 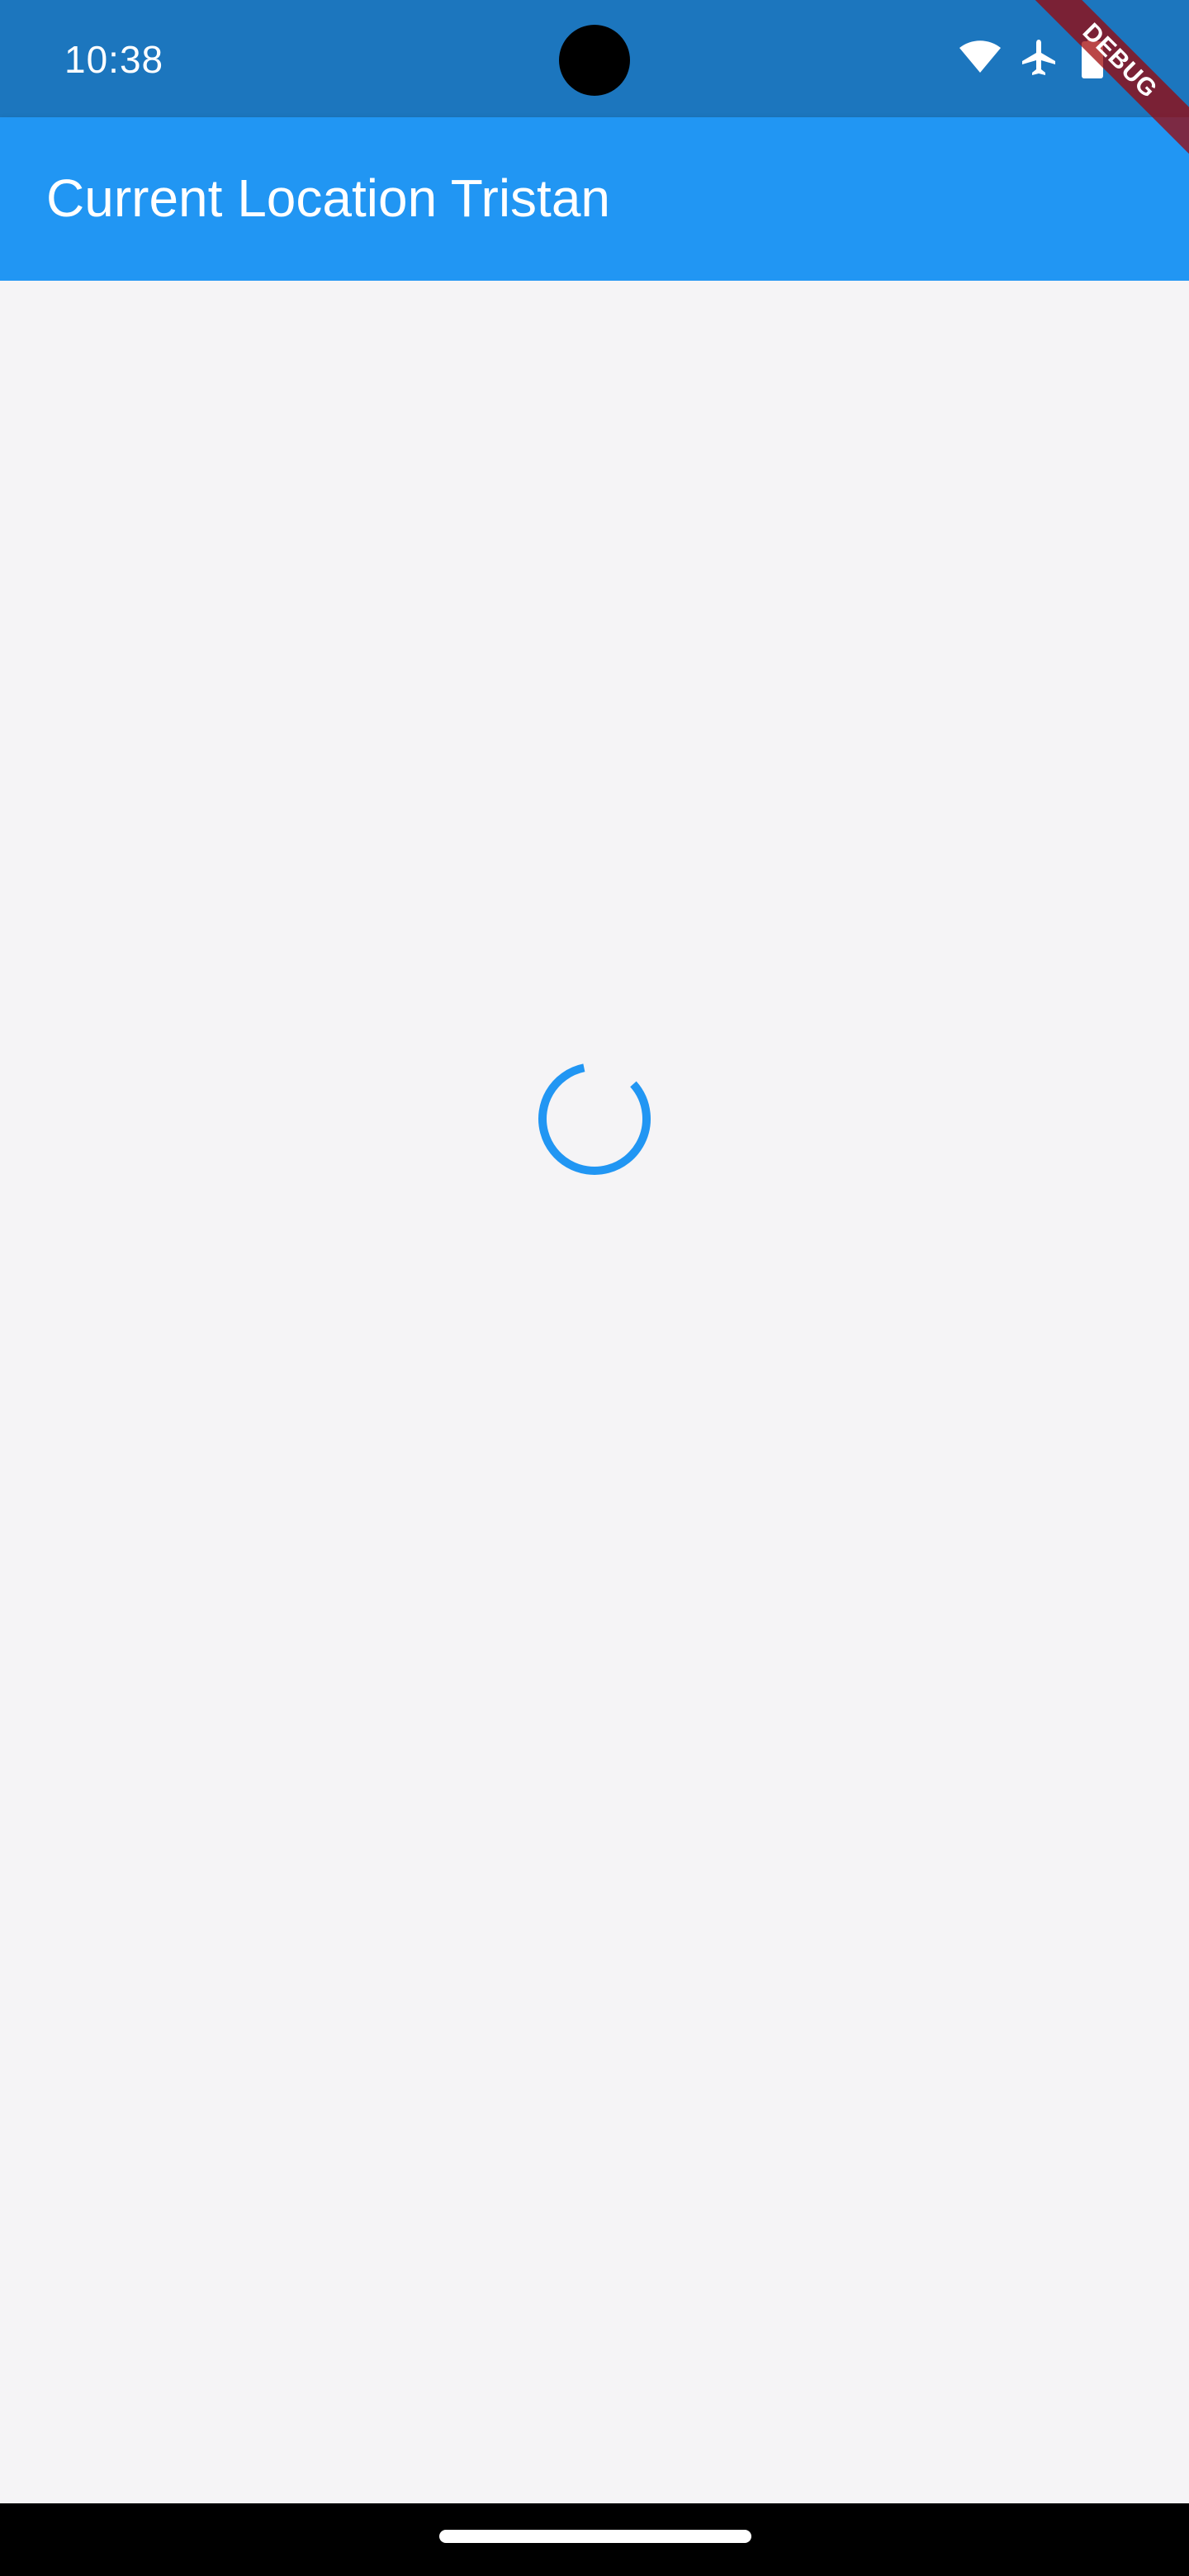 I want to click on battery-icon, so click(x=1092, y=60).